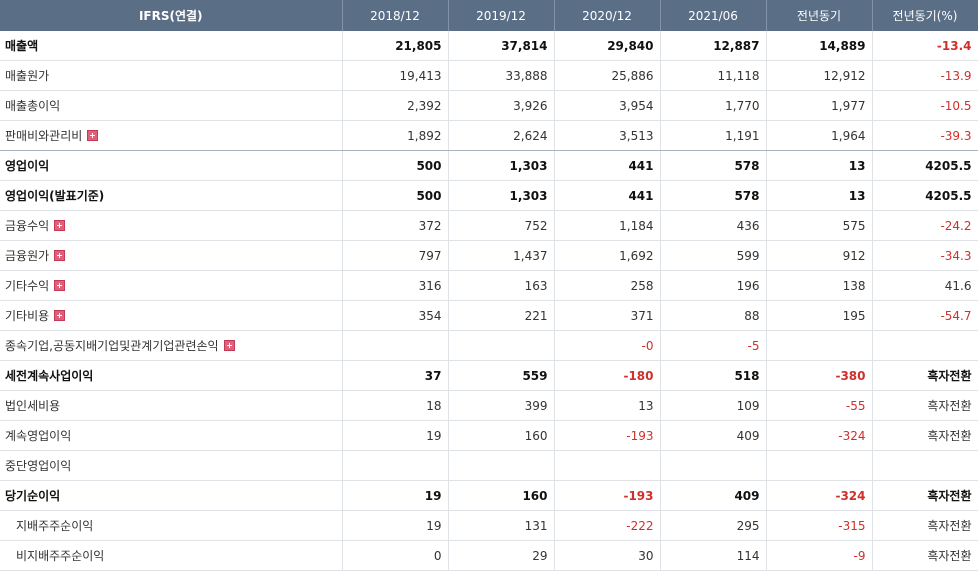  I want to click on column-header-2020: 2020/12, so click(607, 15).